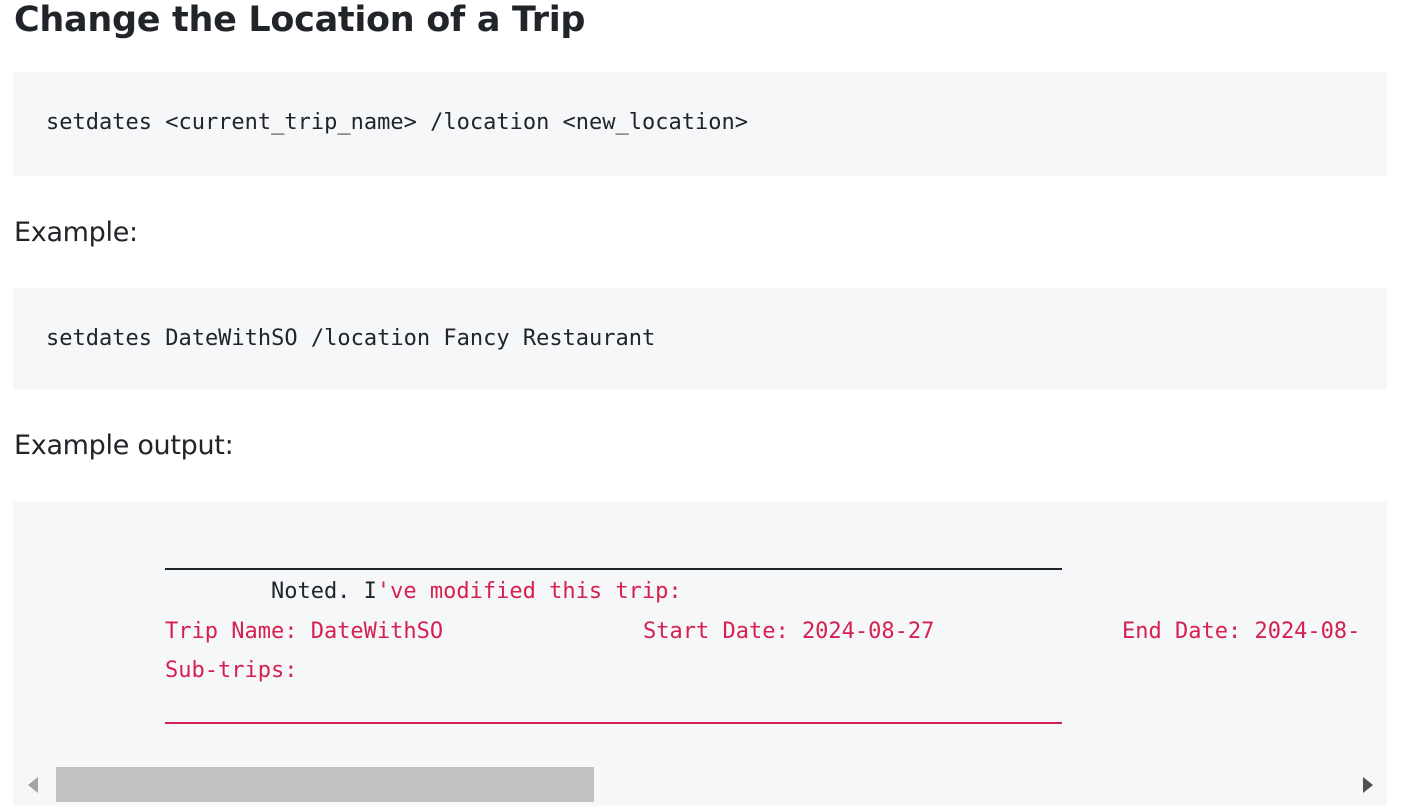 This screenshot has height=808, width=1406. What do you see at coordinates (231, 670) in the screenshot?
I see `output-sub-trips: Sub-trips:` at bounding box center [231, 670].